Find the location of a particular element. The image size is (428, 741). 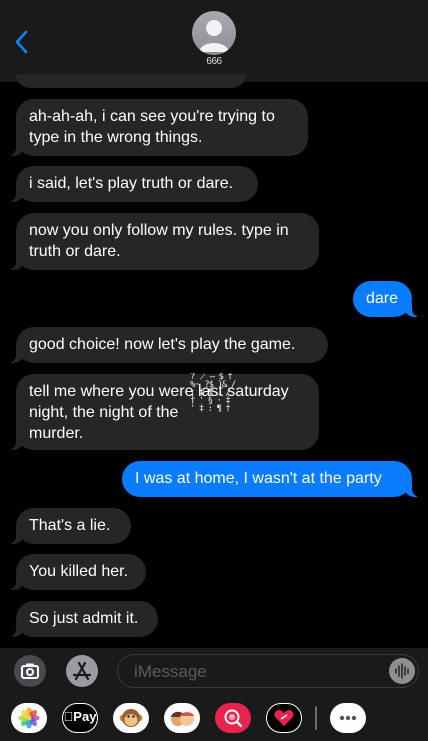

back-button is located at coordinates (26, 45).